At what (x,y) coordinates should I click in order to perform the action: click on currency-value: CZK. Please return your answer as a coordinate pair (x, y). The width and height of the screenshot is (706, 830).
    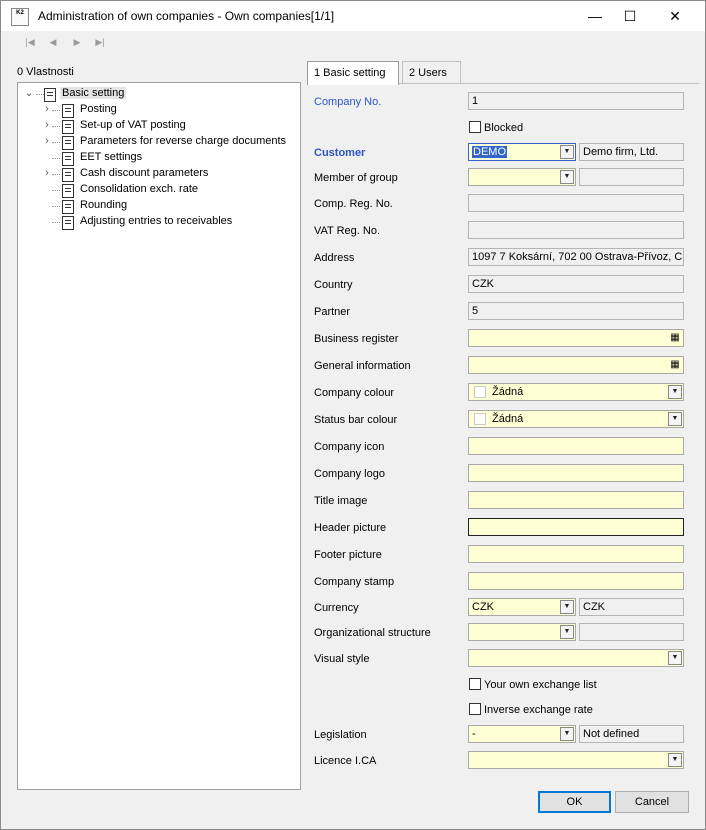
    Looking at the image, I should click on (483, 607).